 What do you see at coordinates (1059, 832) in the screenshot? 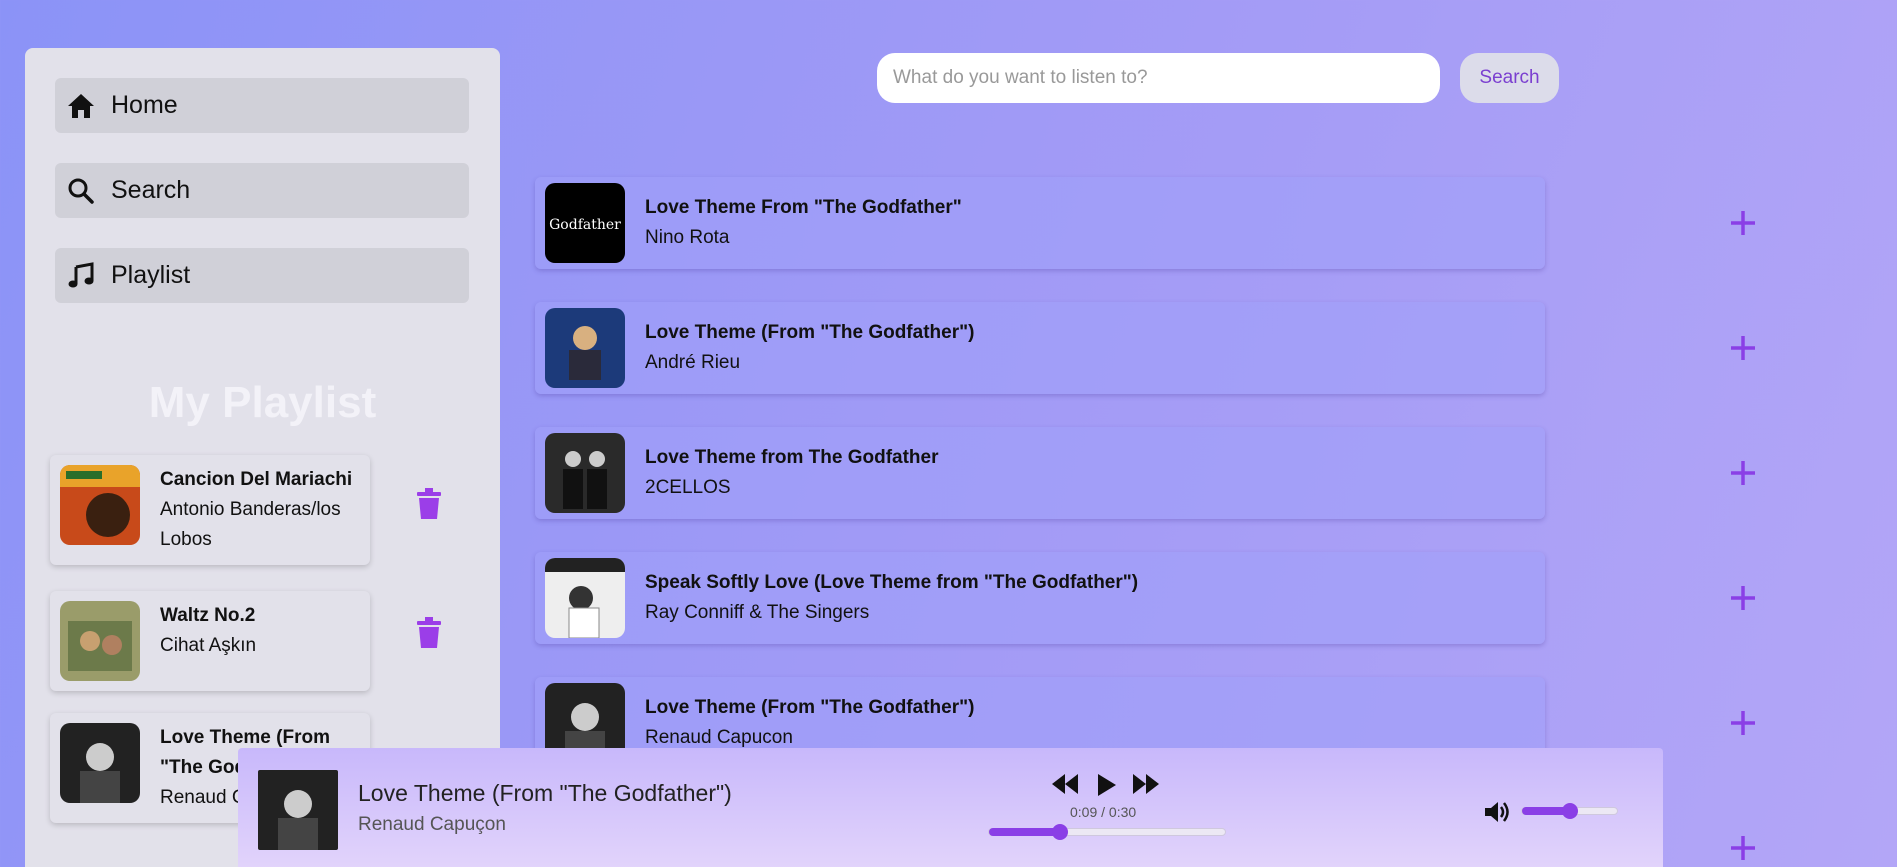
I see `progress-handle` at bounding box center [1059, 832].